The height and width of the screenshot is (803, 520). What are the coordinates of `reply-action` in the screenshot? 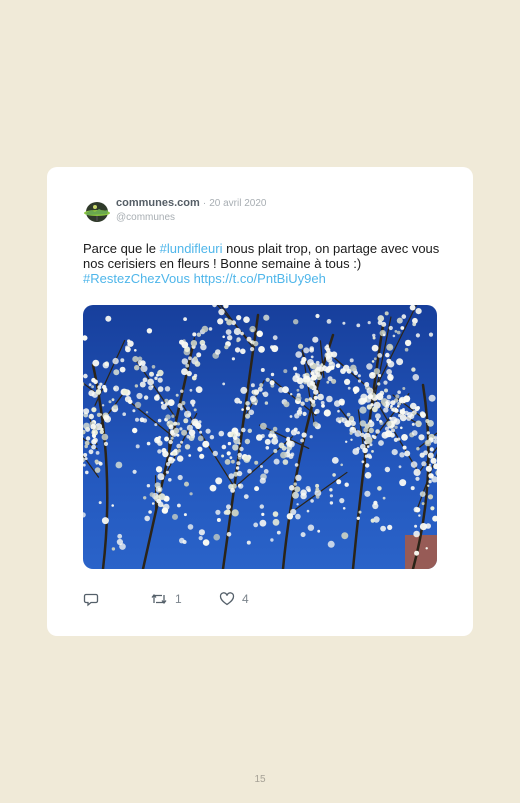 It's located at (91, 599).